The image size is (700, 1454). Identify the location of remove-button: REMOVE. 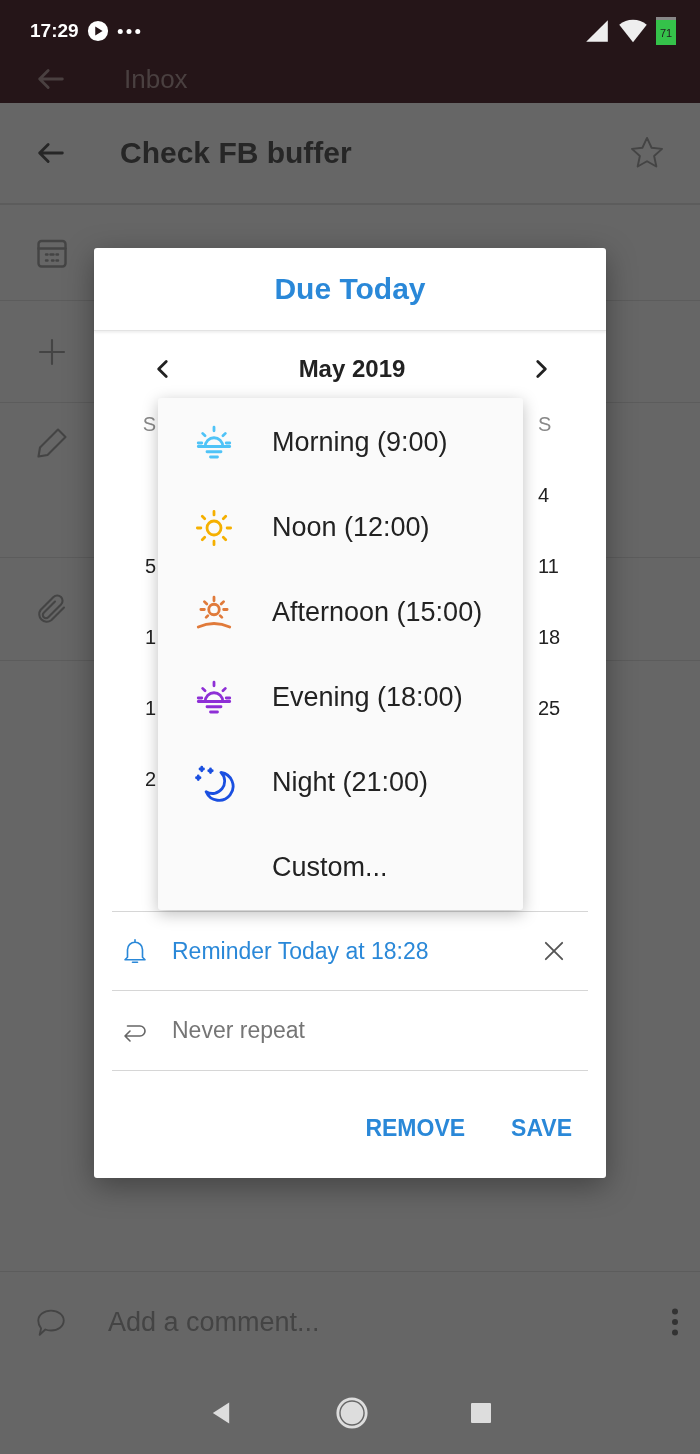
(415, 1128).